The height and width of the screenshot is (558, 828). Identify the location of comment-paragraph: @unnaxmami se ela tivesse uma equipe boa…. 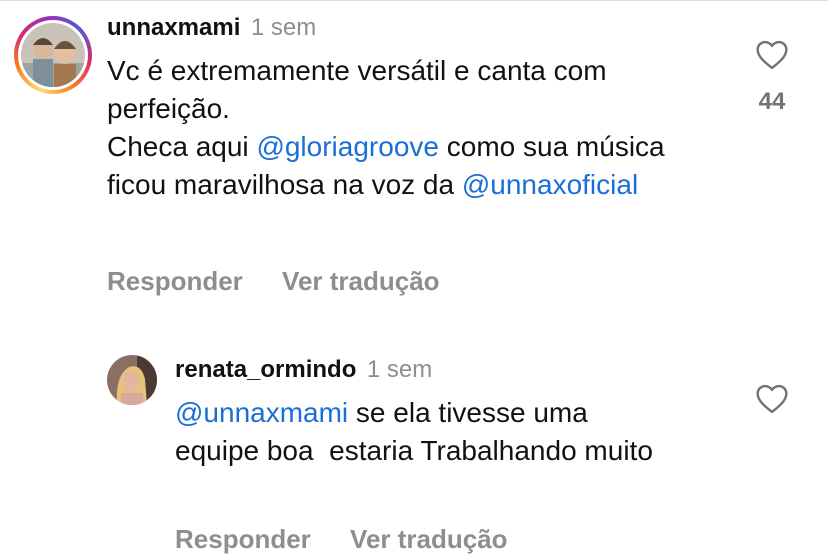
(414, 431).